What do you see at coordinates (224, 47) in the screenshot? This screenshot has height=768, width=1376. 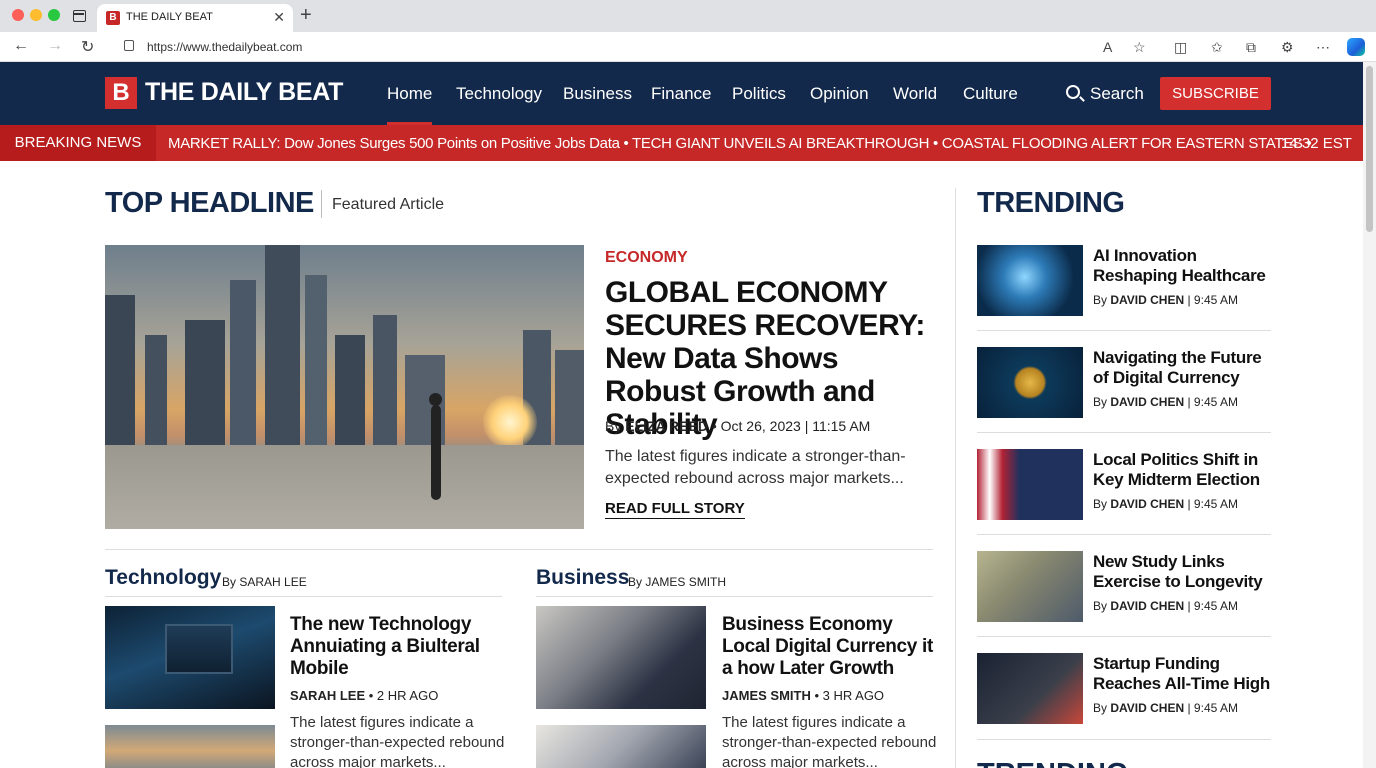 I see `url-input: https://www.thedailybeat.com` at bounding box center [224, 47].